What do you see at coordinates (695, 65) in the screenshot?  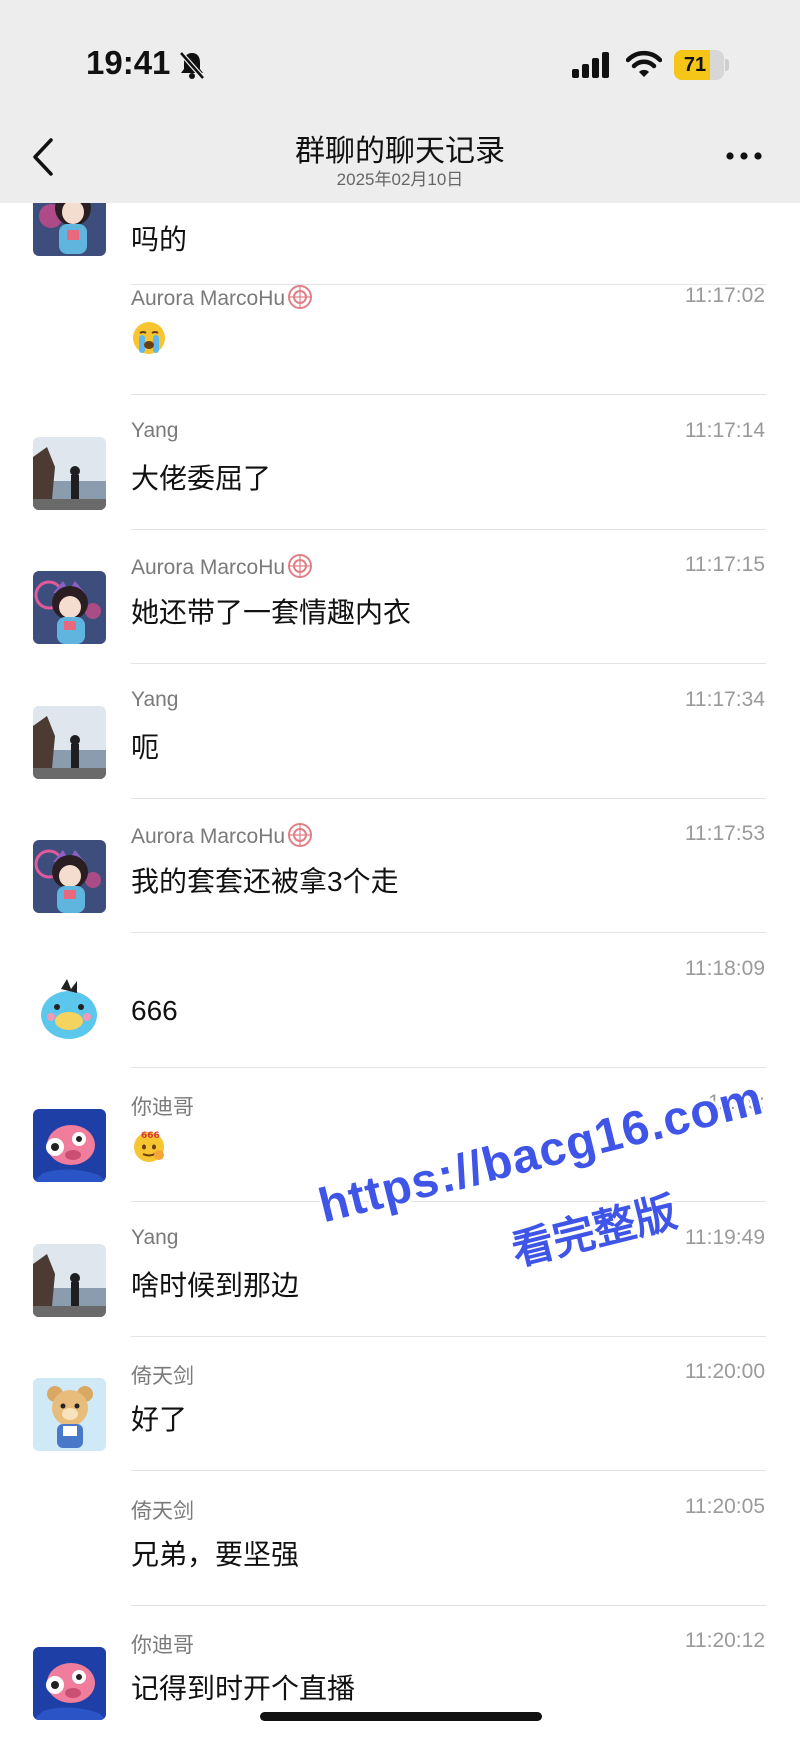 I see `battery-level-text: 71` at bounding box center [695, 65].